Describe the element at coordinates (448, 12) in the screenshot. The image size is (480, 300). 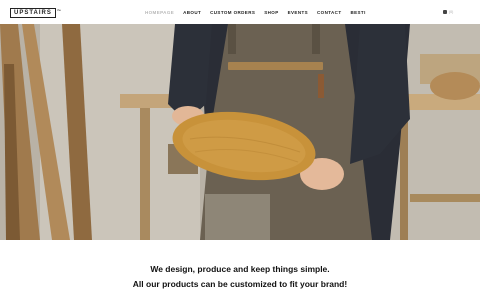
I see `cart-link: (0)` at that location.